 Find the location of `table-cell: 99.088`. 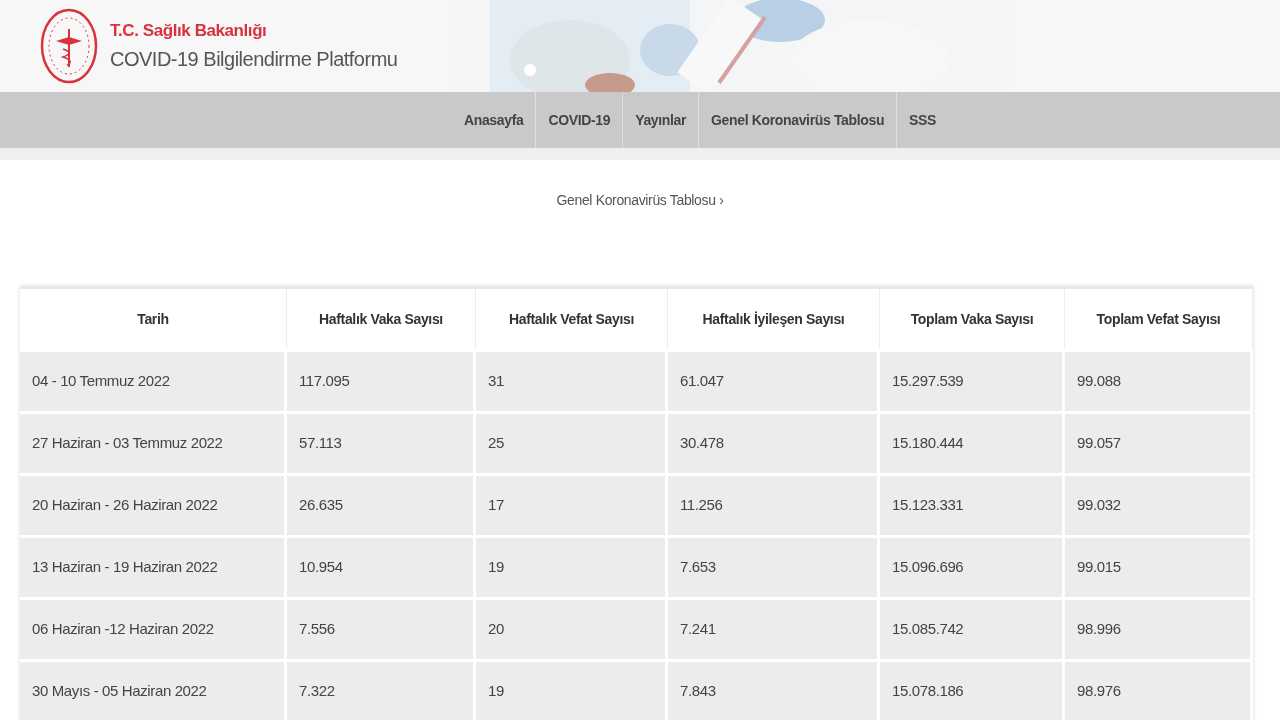

table-cell: 99.088 is located at coordinates (1159, 381).